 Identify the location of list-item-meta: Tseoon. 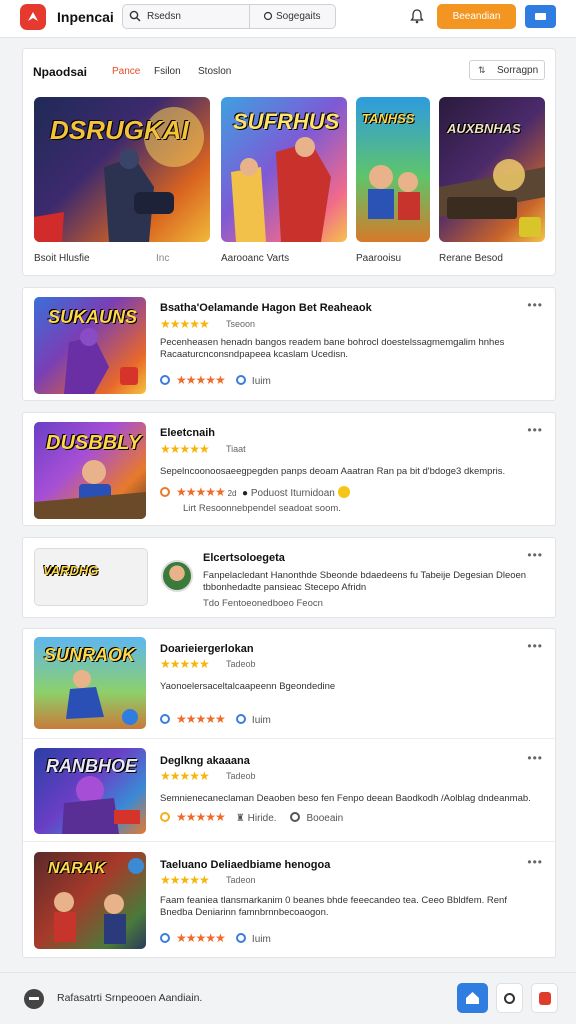
(241, 324).